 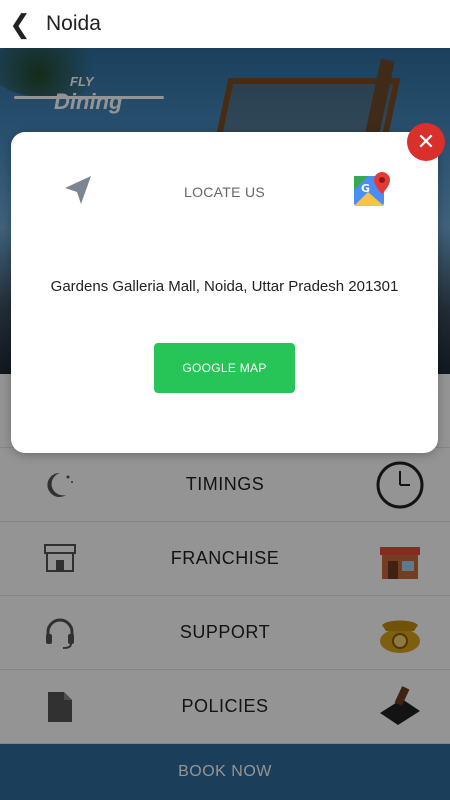 I want to click on google-map-button: GOOGLE MAP, so click(x=224, y=368).